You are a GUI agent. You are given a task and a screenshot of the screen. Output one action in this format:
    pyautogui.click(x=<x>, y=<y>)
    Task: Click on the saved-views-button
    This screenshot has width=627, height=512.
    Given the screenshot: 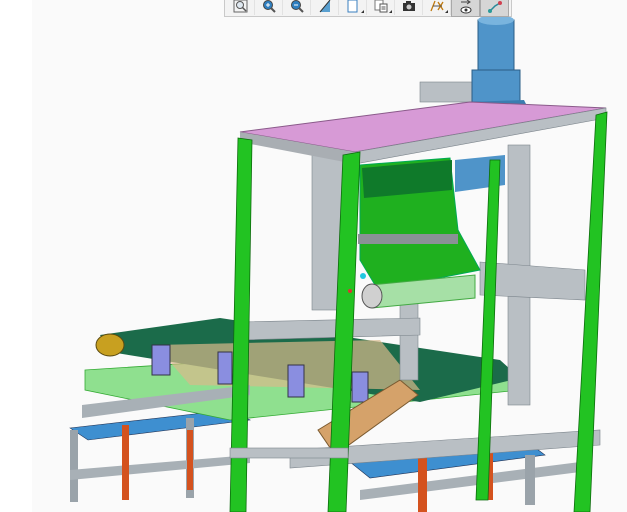 What is the action you would take?
    pyautogui.click(x=381, y=7)
    